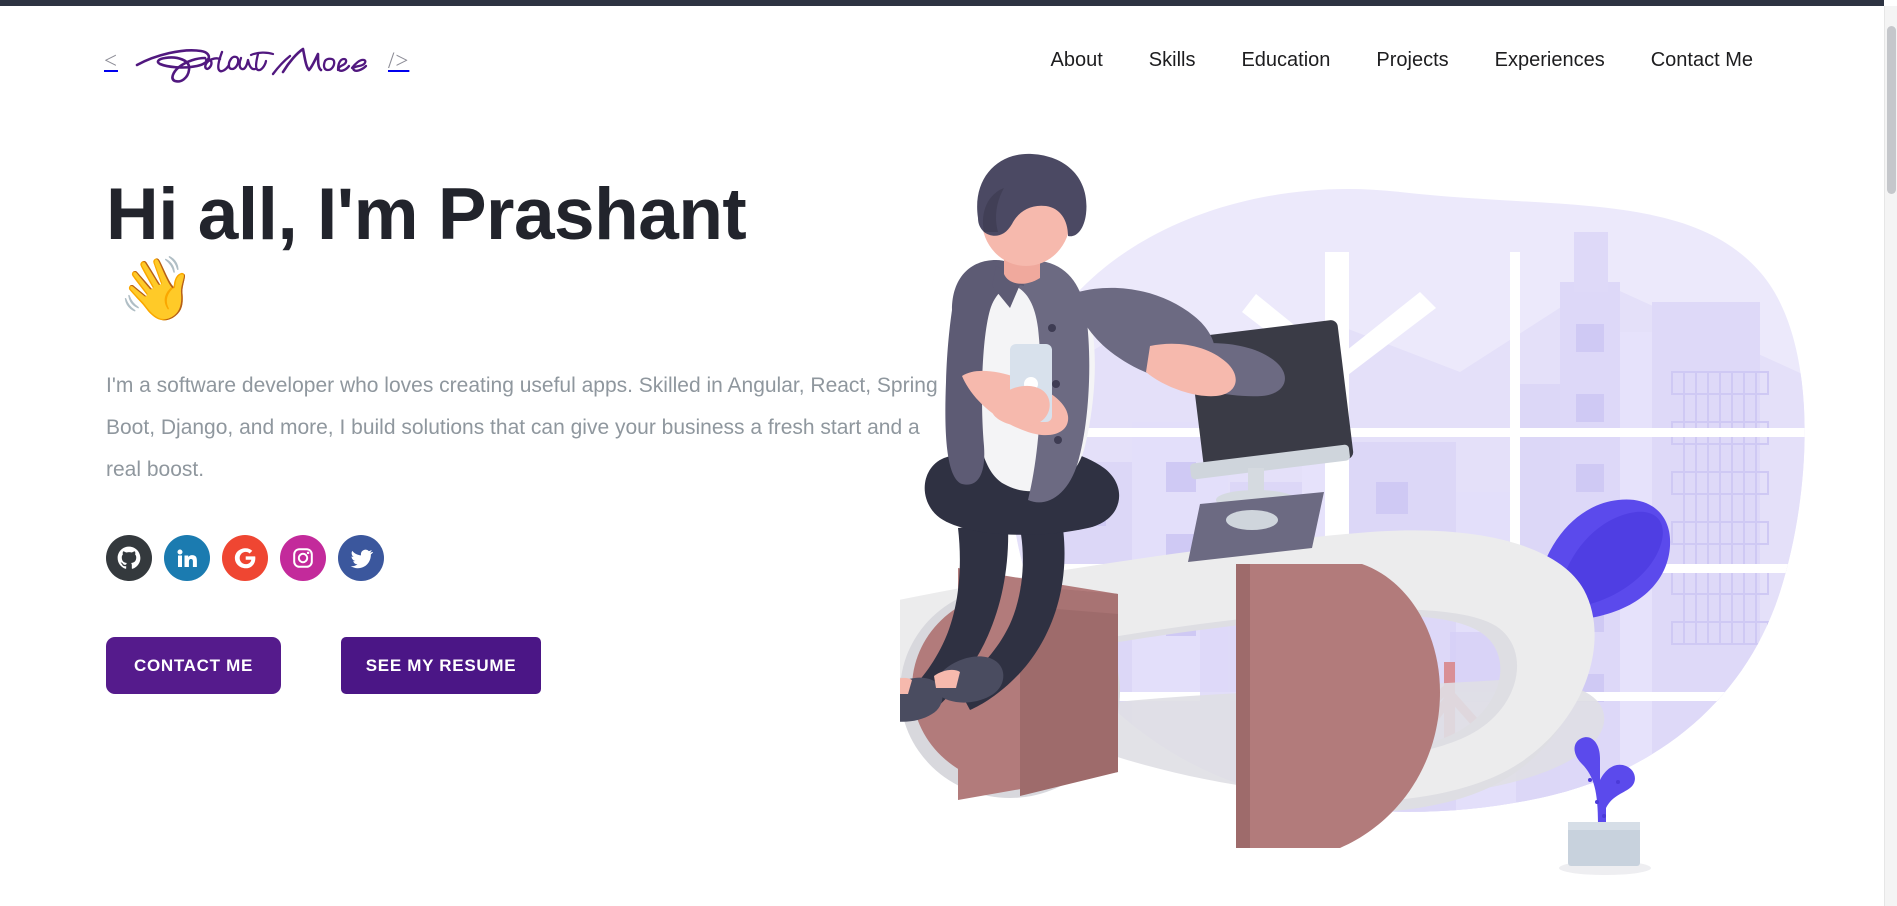  I want to click on google-icon, so click(245, 558).